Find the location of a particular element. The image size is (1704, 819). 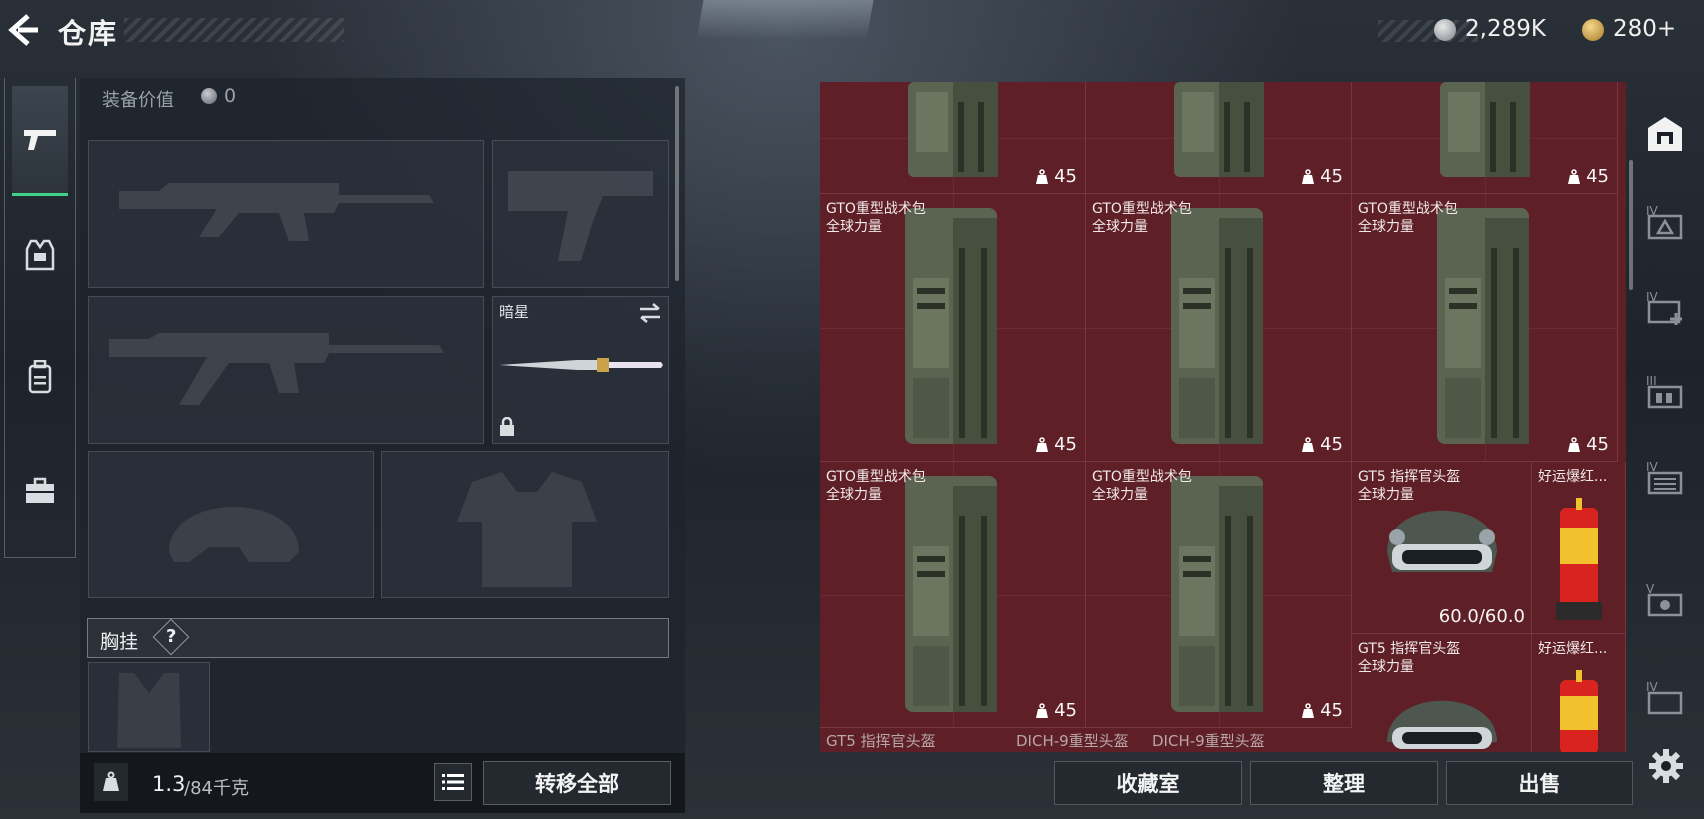

list-view-button is located at coordinates (453, 782).